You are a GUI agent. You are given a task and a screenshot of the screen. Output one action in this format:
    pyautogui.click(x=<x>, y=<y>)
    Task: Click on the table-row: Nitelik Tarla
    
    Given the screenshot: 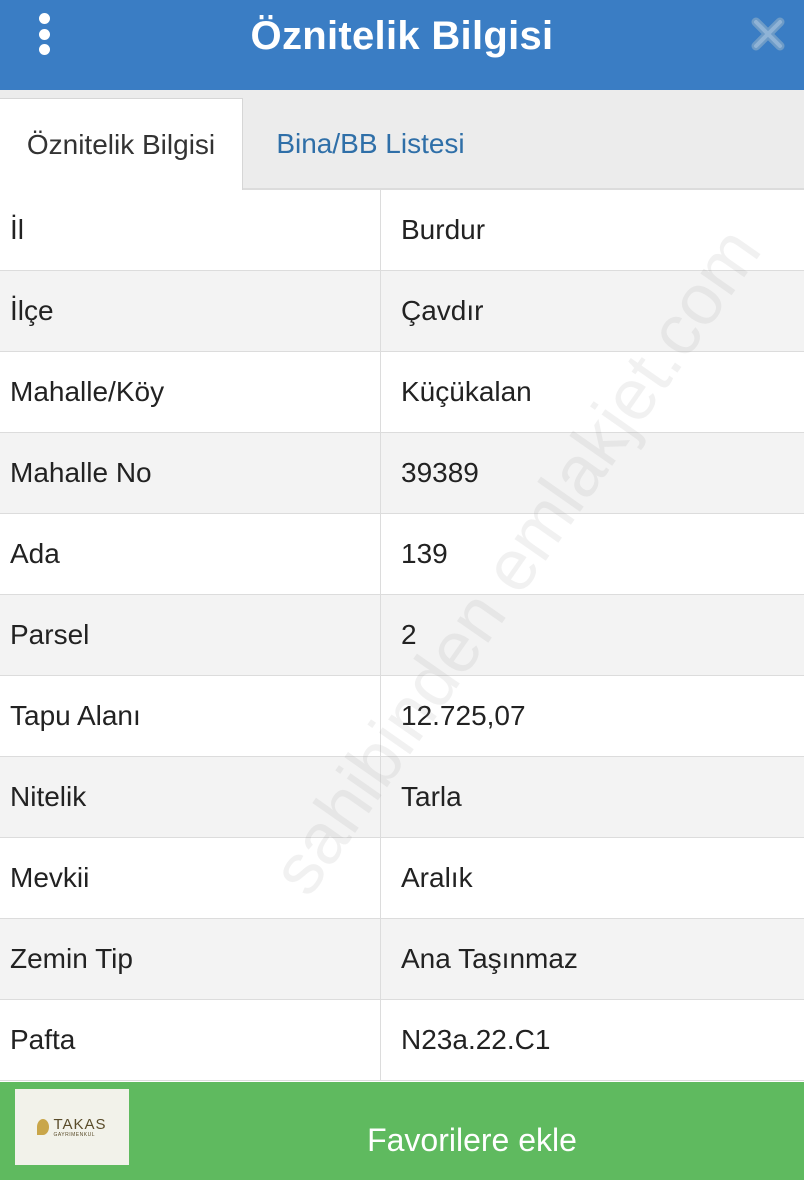 What is the action you would take?
    pyautogui.click(x=402, y=797)
    